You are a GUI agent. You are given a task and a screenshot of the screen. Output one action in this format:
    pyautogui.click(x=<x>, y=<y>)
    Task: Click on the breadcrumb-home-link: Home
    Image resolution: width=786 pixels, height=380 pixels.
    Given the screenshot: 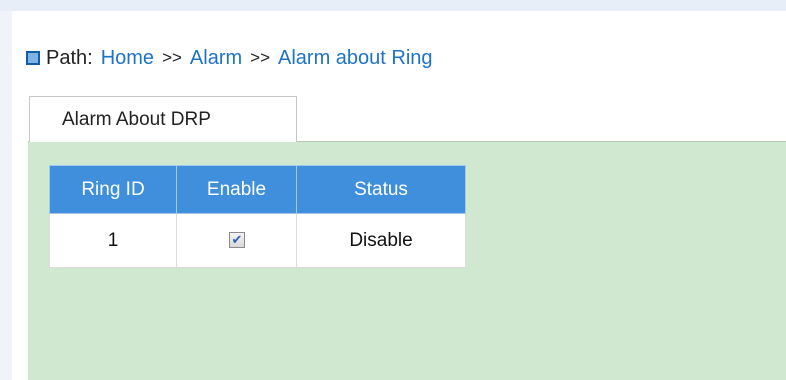 What is the action you would take?
    pyautogui.click(x=127, y=58)
    